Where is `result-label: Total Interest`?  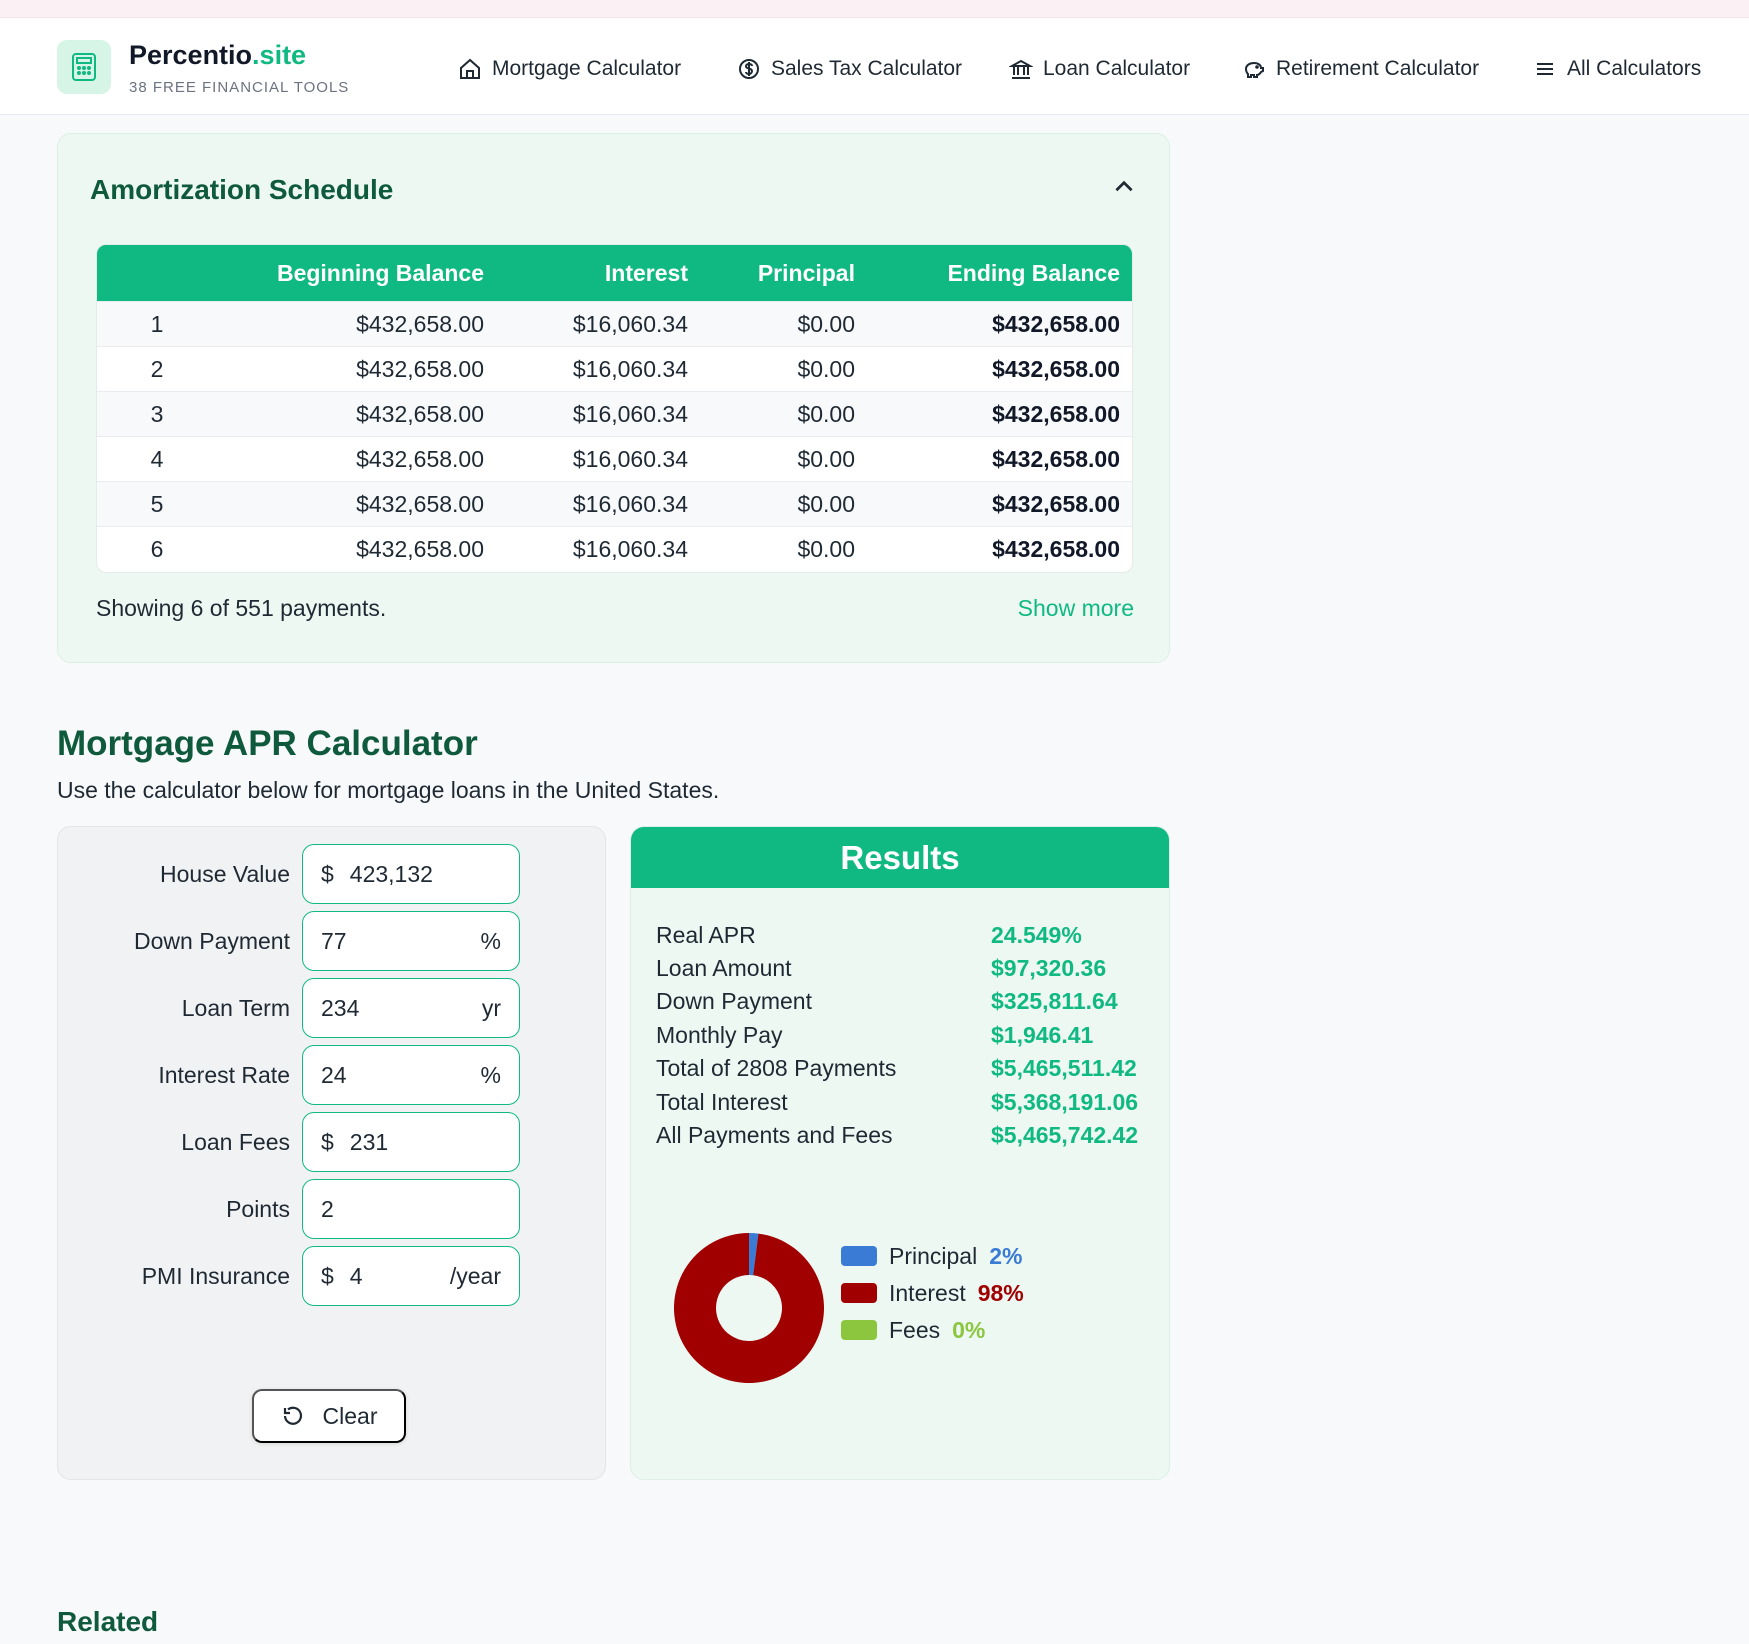
result-label: Total Interest is located at coordinates (722, 1101).